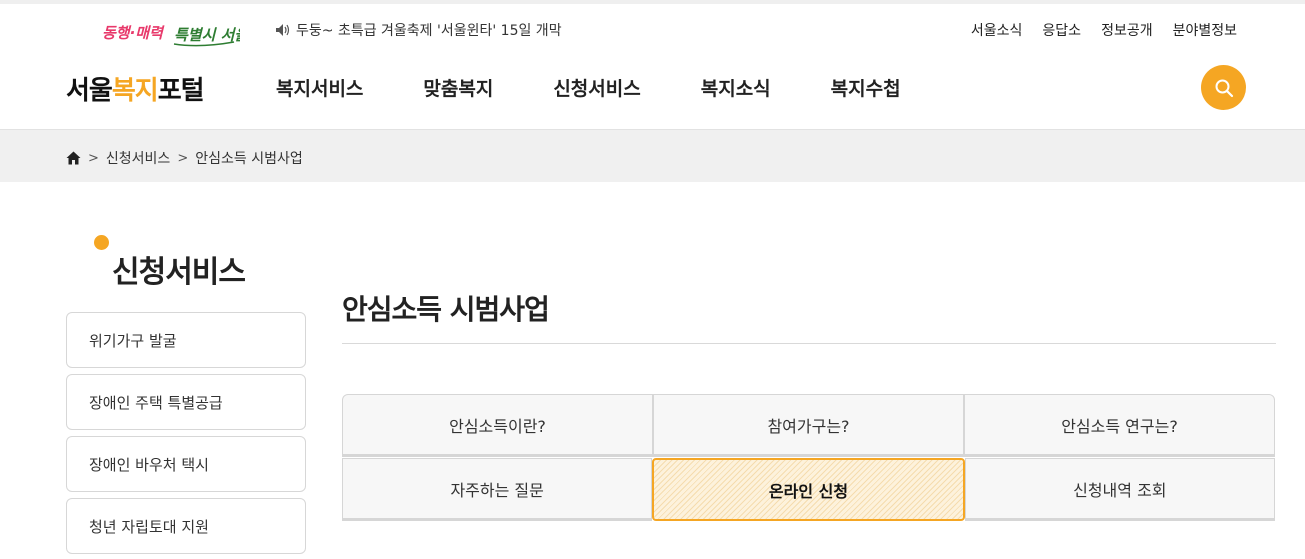 The image size is (1305, 559). What do you see at coordinates (170, 33) in the screenshot?
I see `seoul-slogan-logo: 동행·매력 특별시 서울` at bounding box center [170, 33].